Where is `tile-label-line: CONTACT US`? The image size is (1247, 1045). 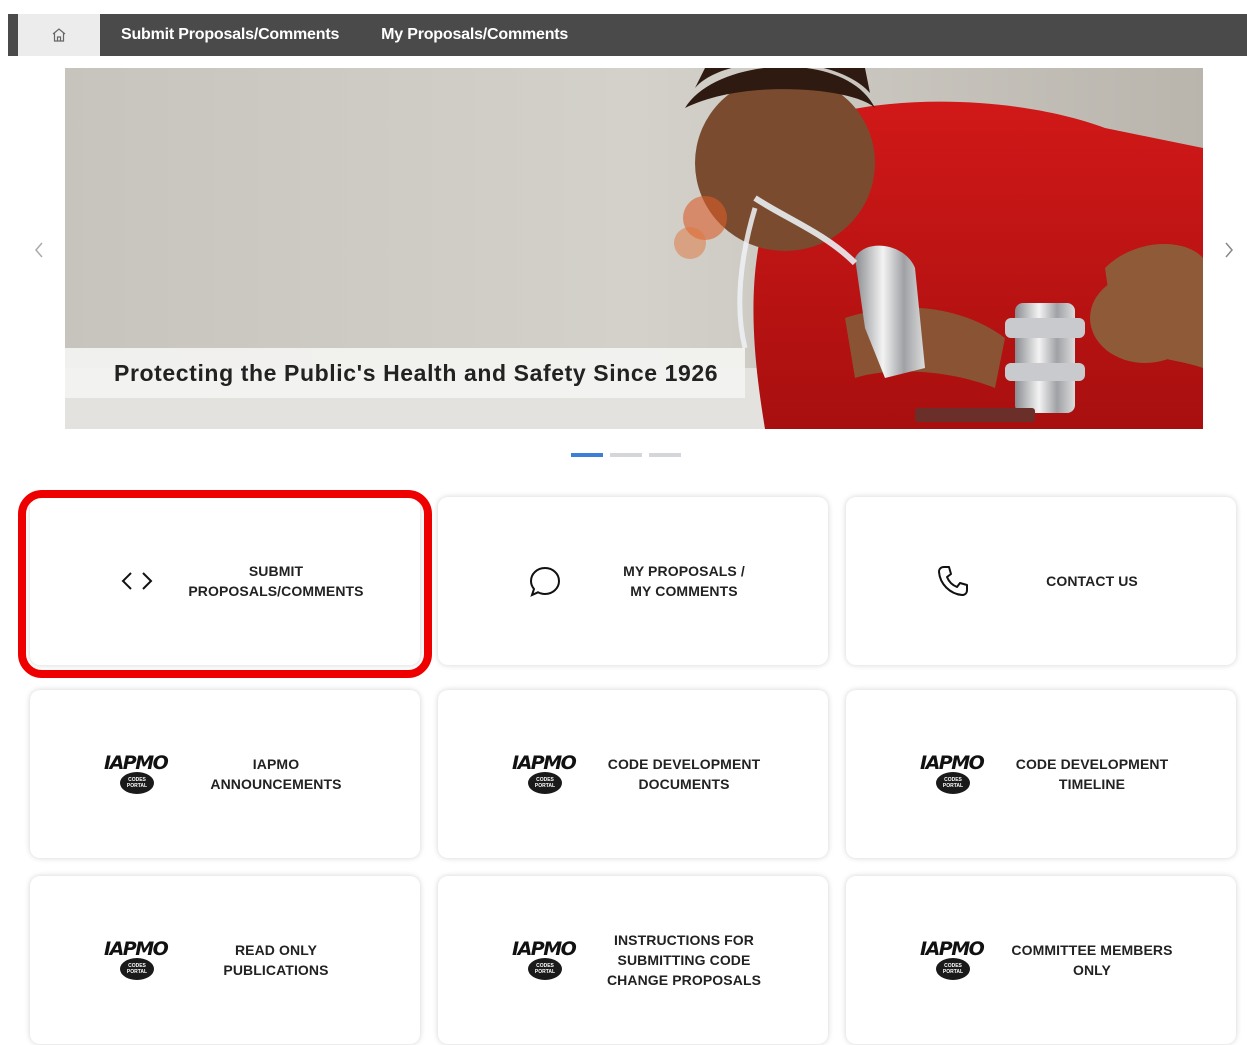
tile-label-line: CONTACT US is located at coordinates (1092, 581).